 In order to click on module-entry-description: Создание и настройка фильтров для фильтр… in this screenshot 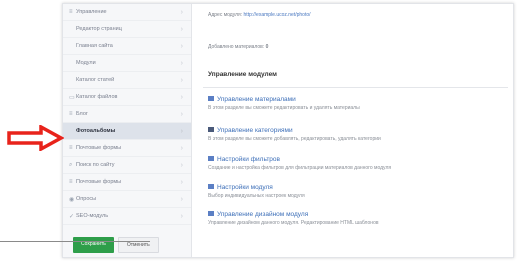, I will do `click(300, 168)`.